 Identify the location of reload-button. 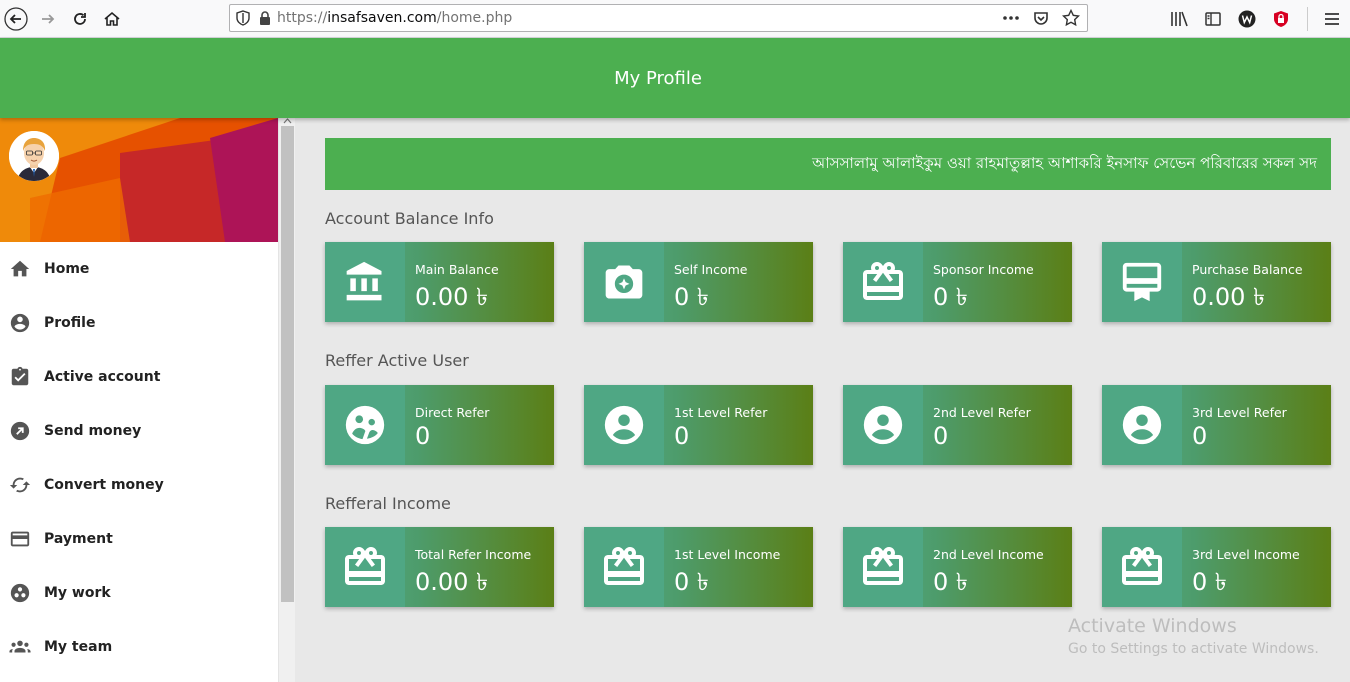
(80, 19).